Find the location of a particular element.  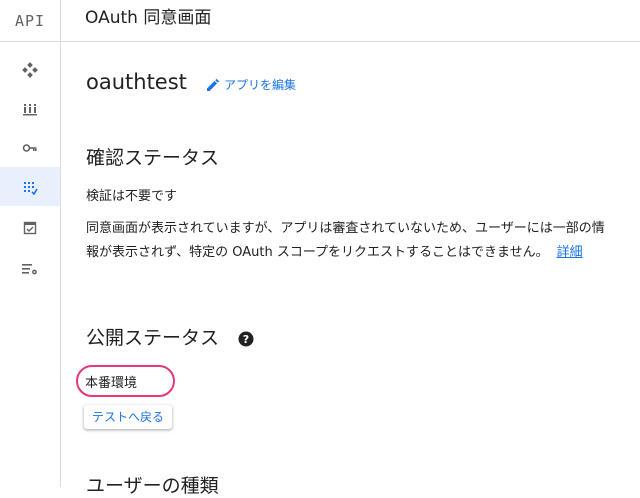

top-bar: API OAuth 同意画面 is located at coordinates (320, 21).